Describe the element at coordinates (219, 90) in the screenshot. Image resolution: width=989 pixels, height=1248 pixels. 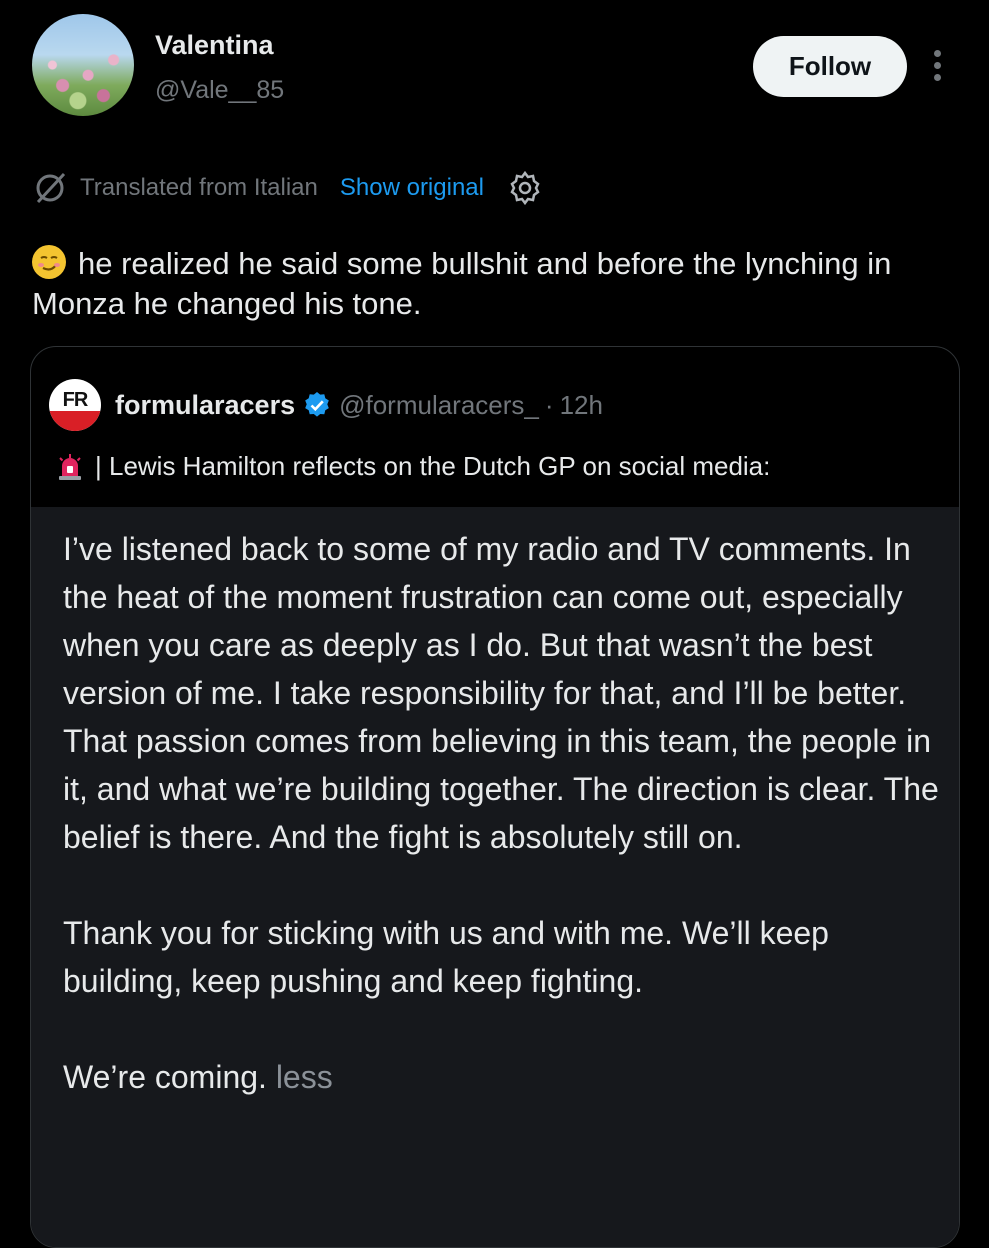
I see `user-handle: @Vale__85` at that location.